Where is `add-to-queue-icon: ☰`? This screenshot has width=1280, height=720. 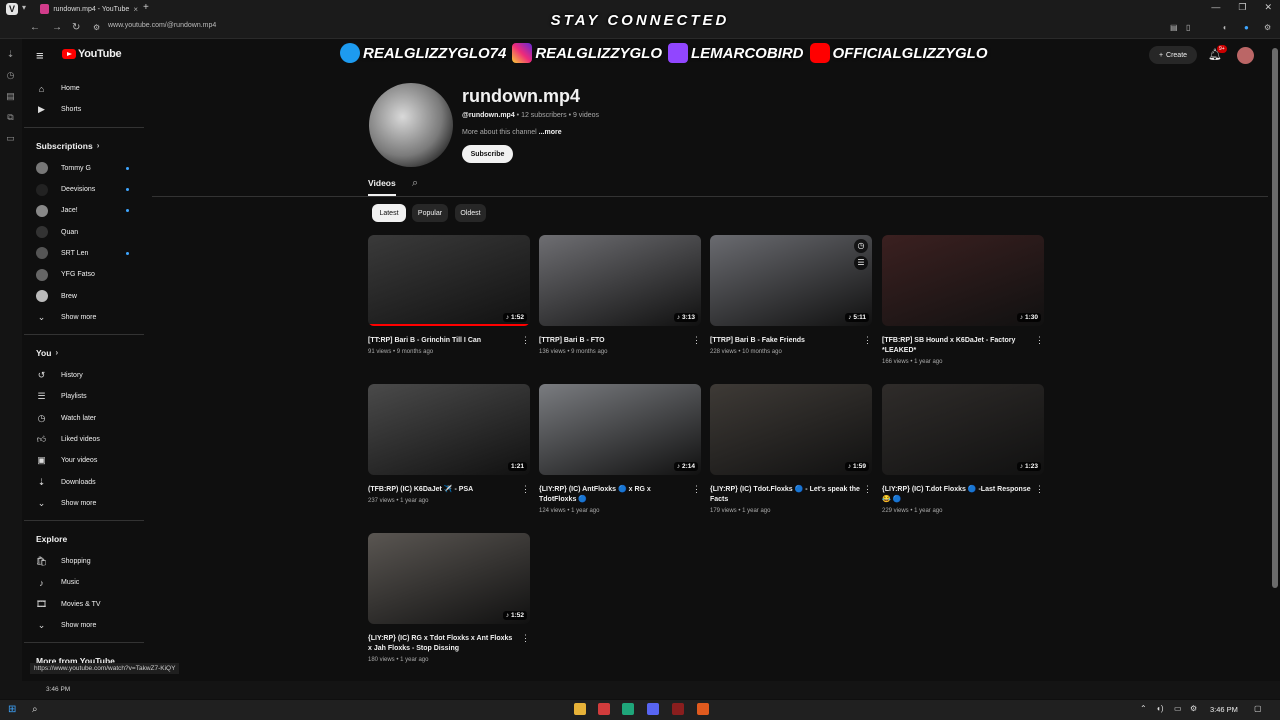
add-to-queue-icon: ☰ is located at coordinates (861, 263).